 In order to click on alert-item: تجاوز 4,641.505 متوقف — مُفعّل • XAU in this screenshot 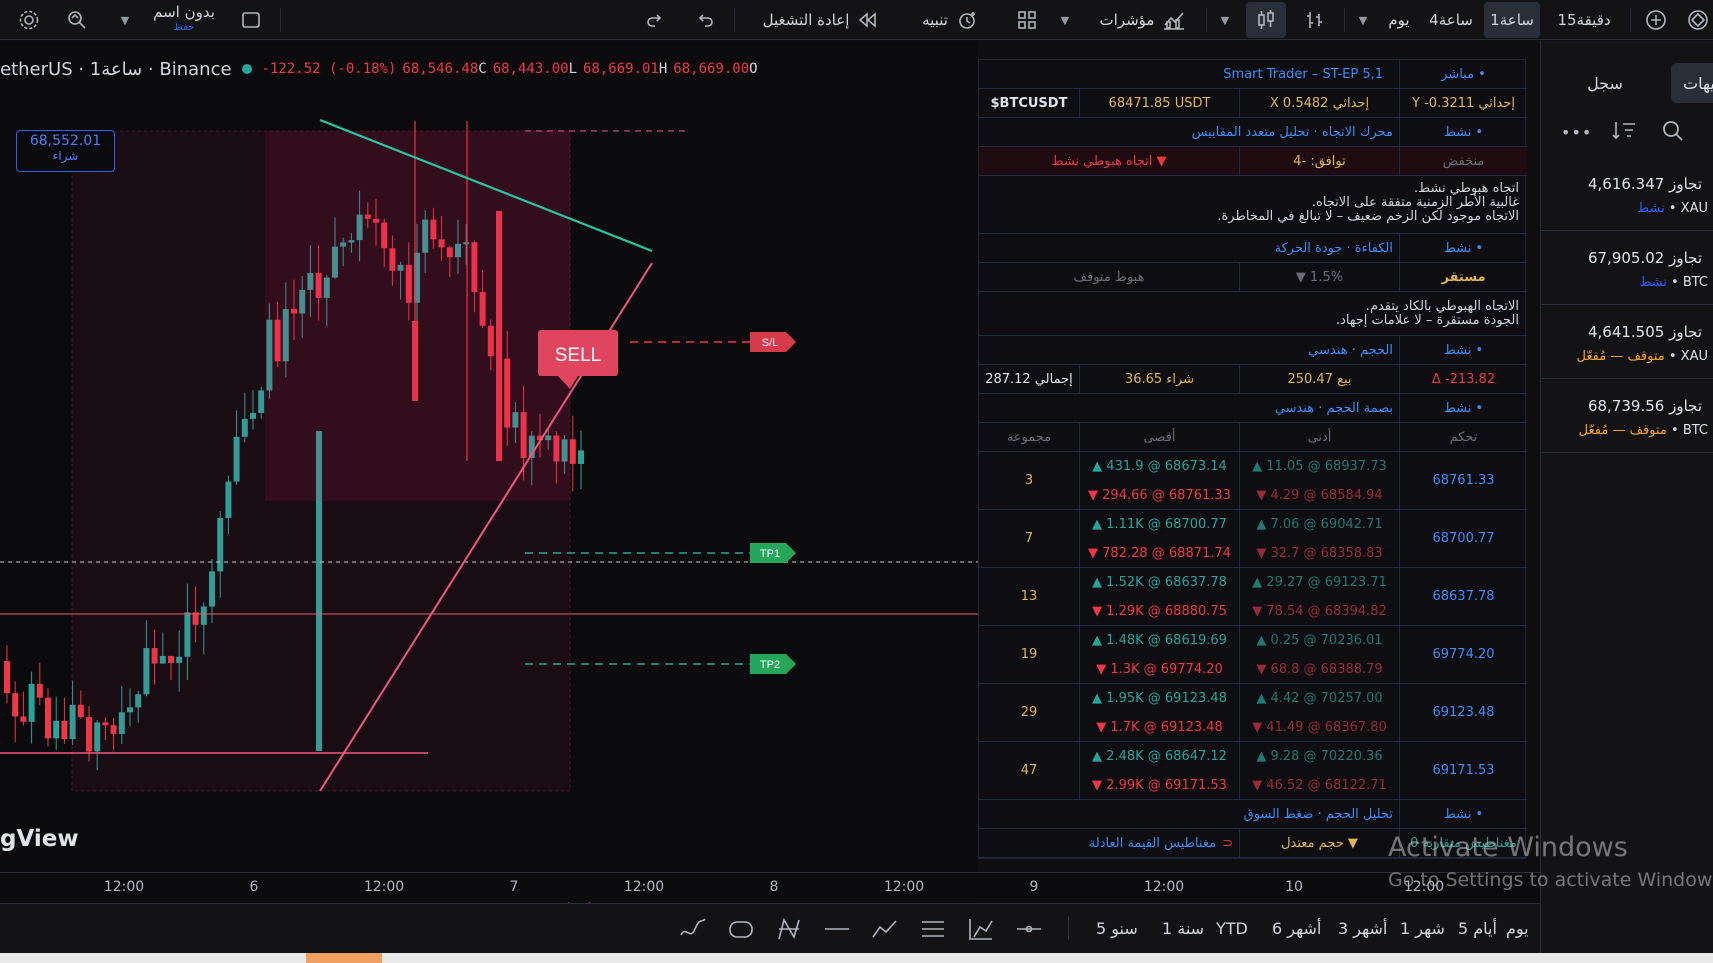, I will do `click(1627, 344)`.